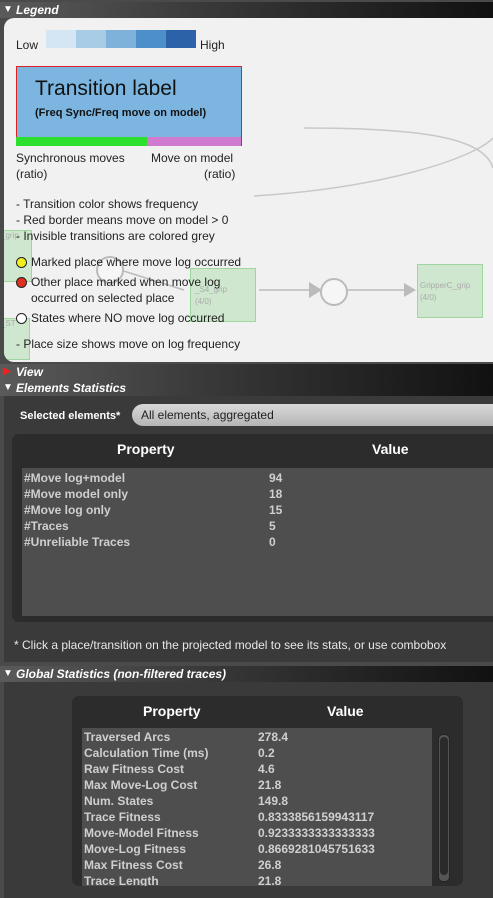  What do you see at coordinates (334, 292) in the screenshot?
I see `model-place-circle` at bounding box center [334, 292].